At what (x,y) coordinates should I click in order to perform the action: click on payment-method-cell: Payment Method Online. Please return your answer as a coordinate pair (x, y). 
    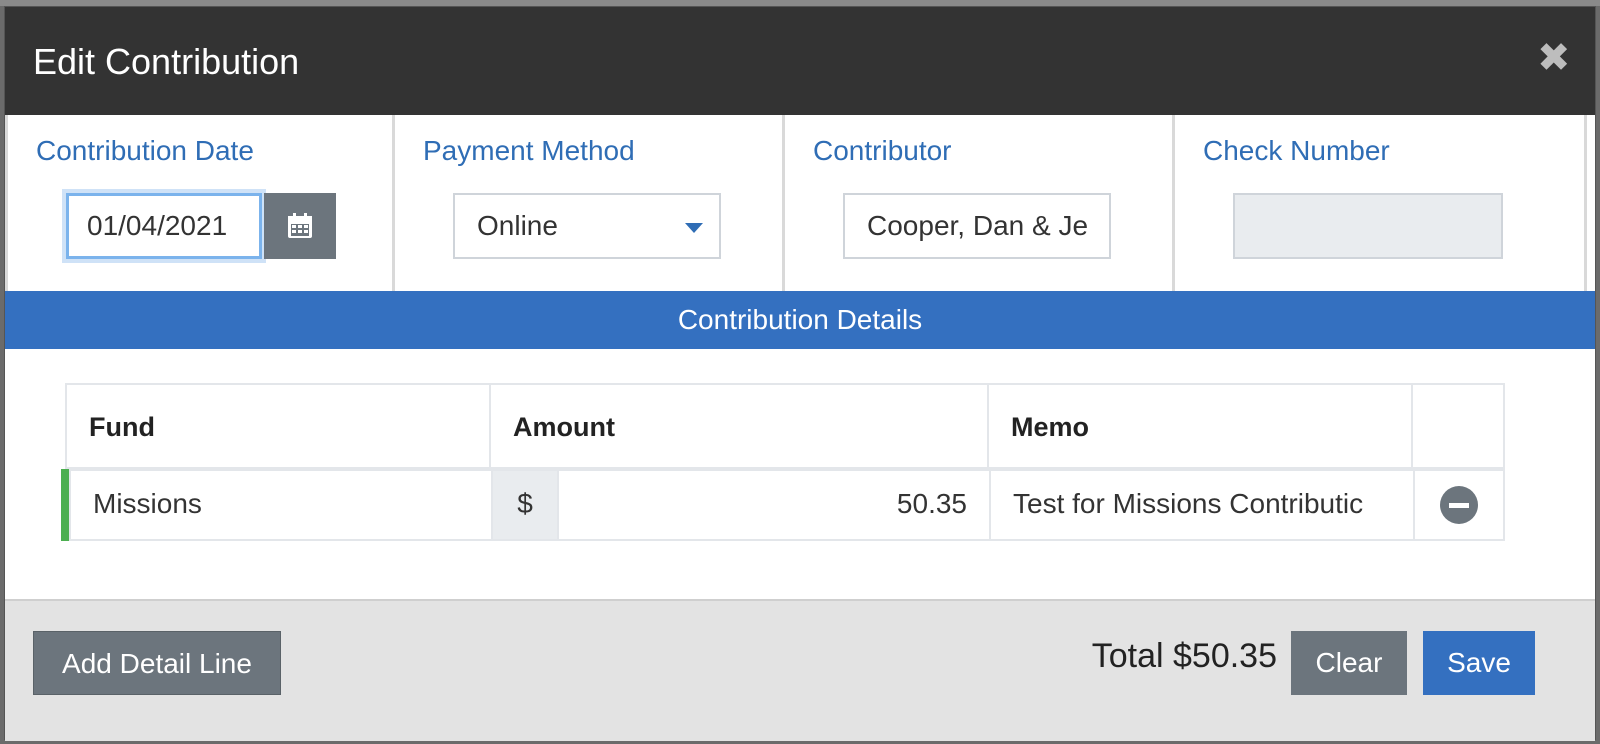
    Looking at the image, I should click on (590, 203).